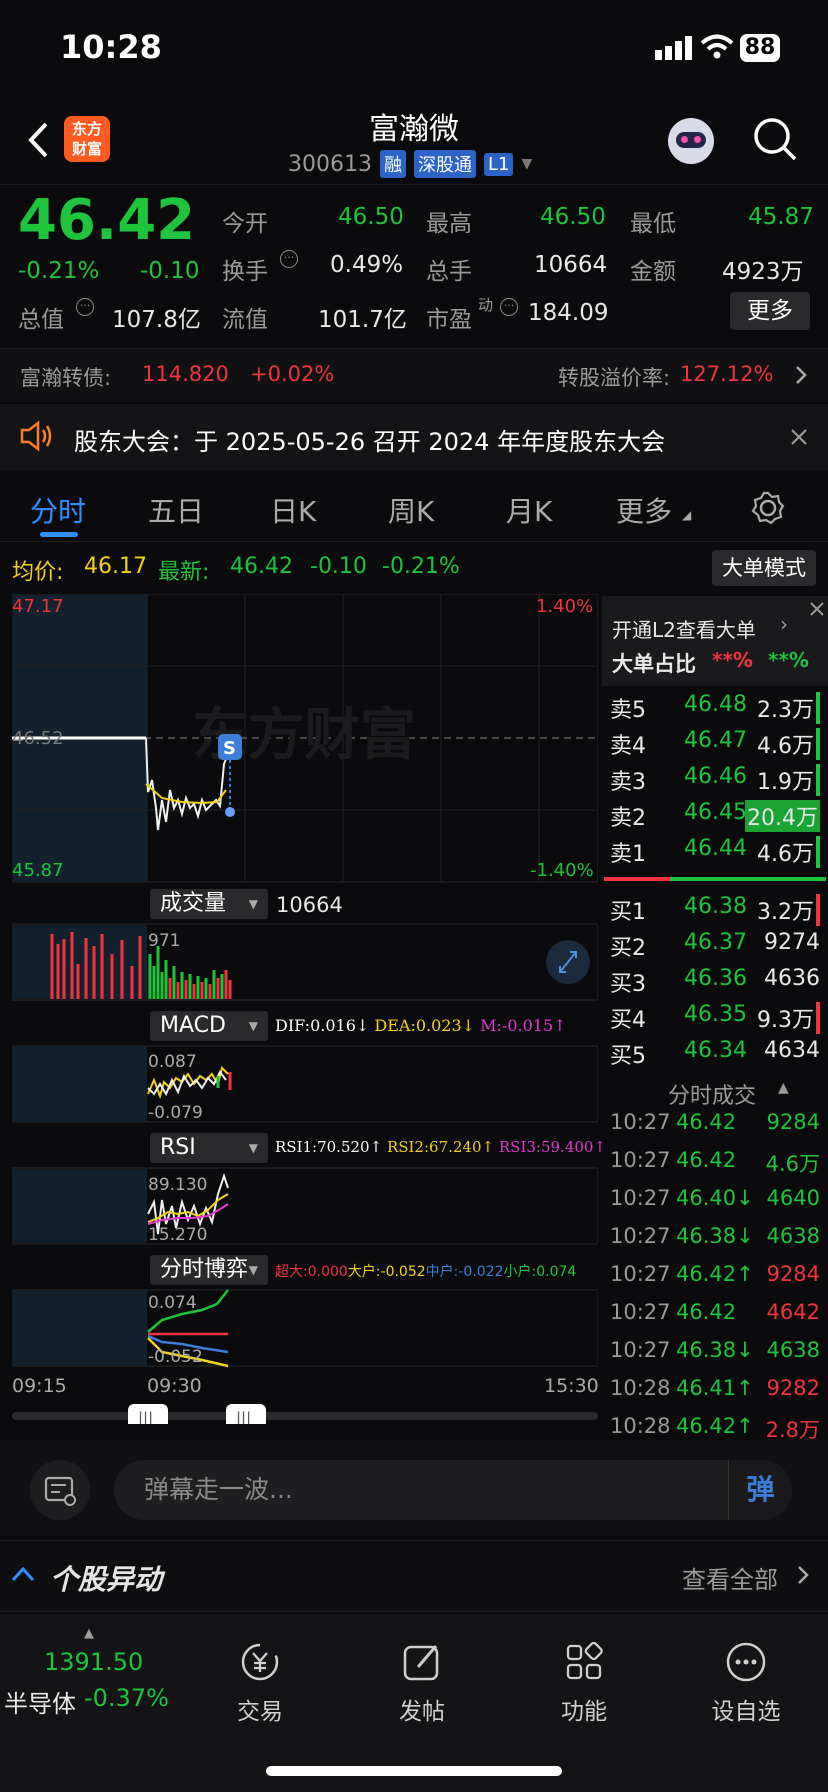 The image size is (828, 1792). I want to click on low-value: 45.87, so click(781, 217).